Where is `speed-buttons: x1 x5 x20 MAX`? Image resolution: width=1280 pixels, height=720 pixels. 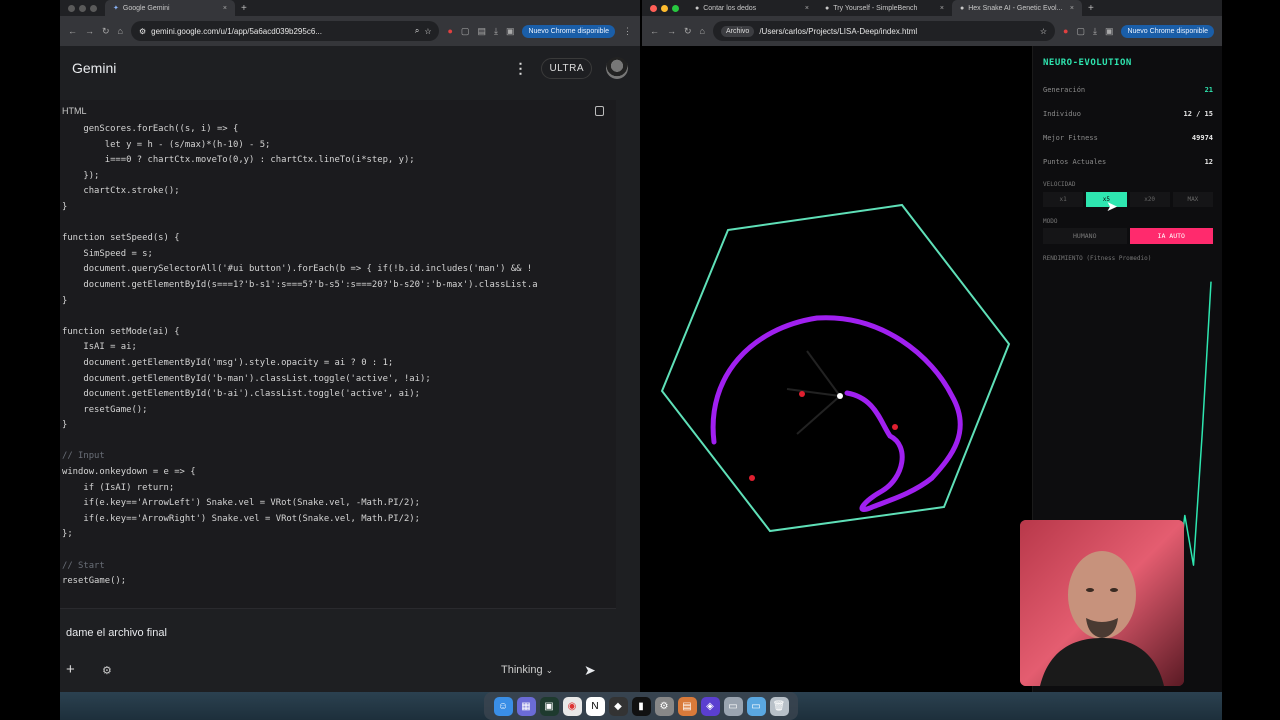
speed-buttons: x1 x5 x20 MAX is located at coordinates (1128, 199).